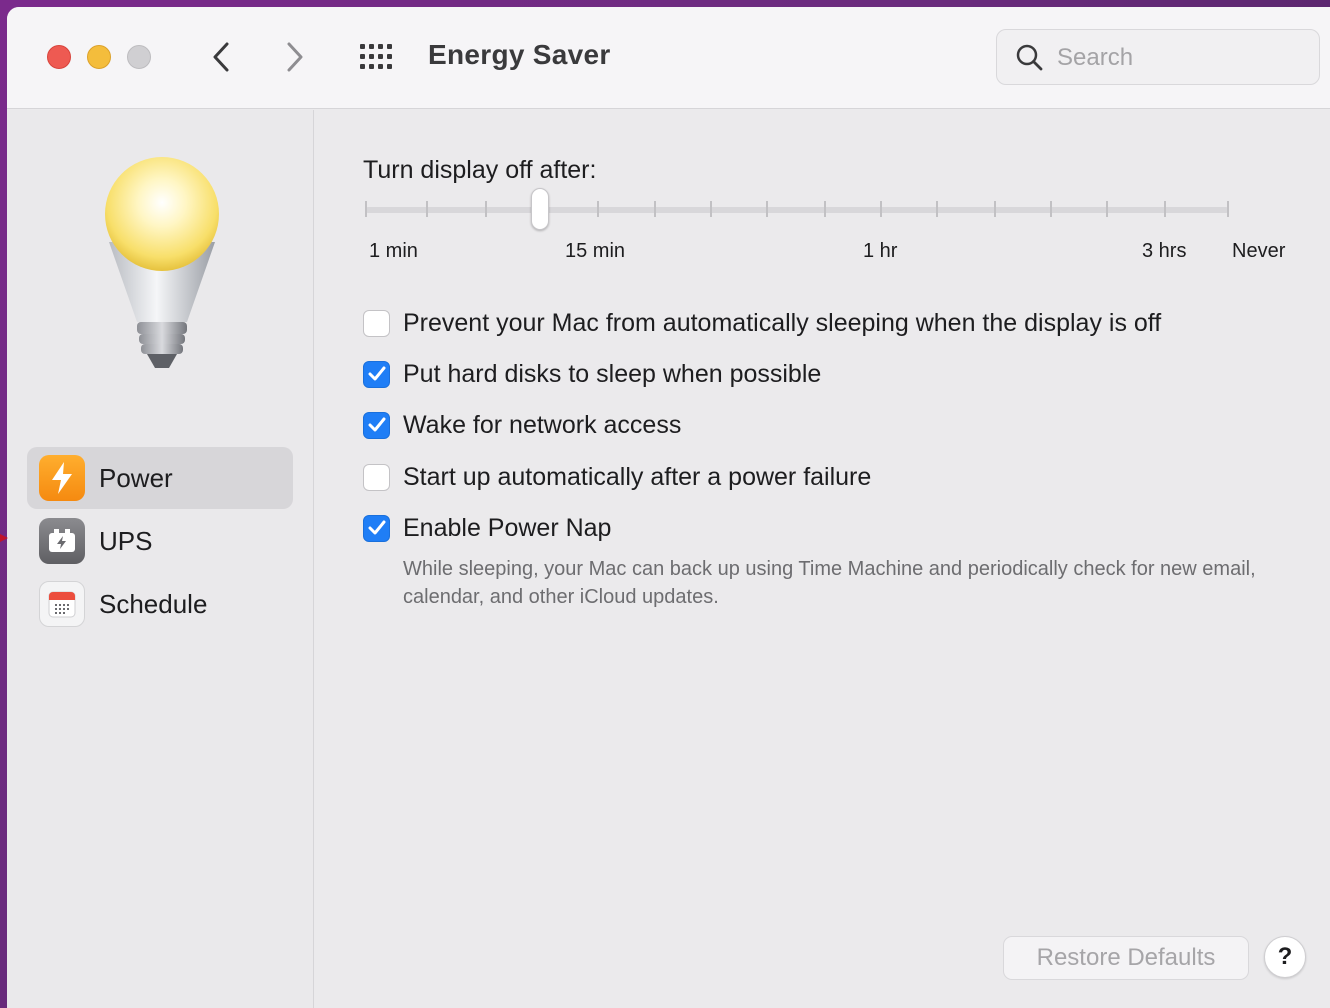  What do you see at coordinates (507, 528) in the screenshot?
I see `power-nap-label: Enable Power Nap` at bounding box center [507, 528].